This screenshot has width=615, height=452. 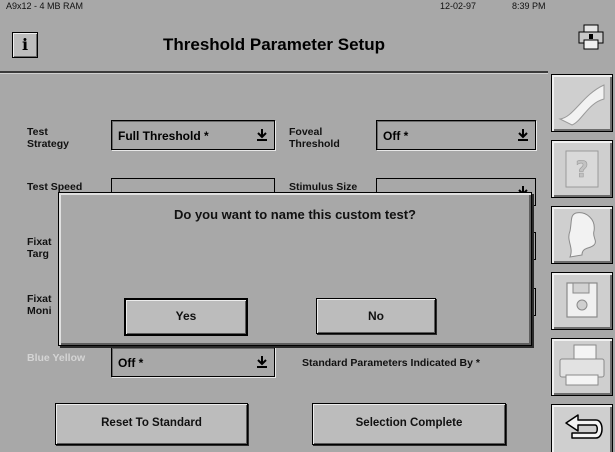 What do you see at coordinates (186, 317) in the screenshot?
I see `yes-button: Yes` at bounding box center [186, 317].